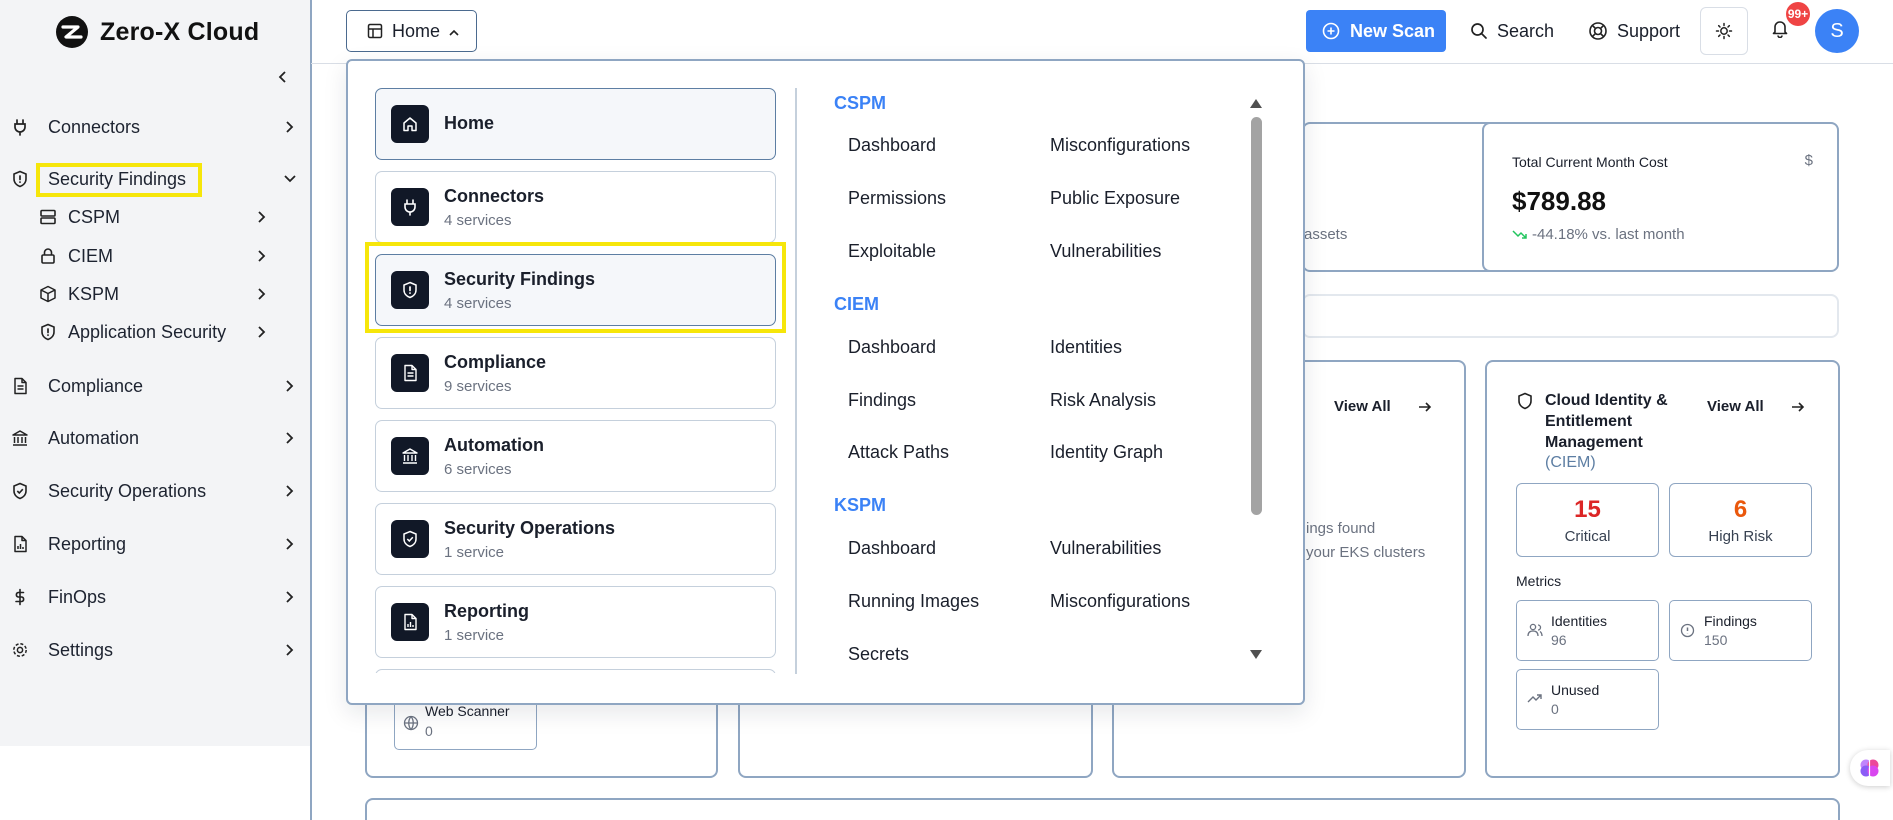  Describe the element at coordinates (454, 34) in the screenshot. I see `chevron-up-icon` at that location.